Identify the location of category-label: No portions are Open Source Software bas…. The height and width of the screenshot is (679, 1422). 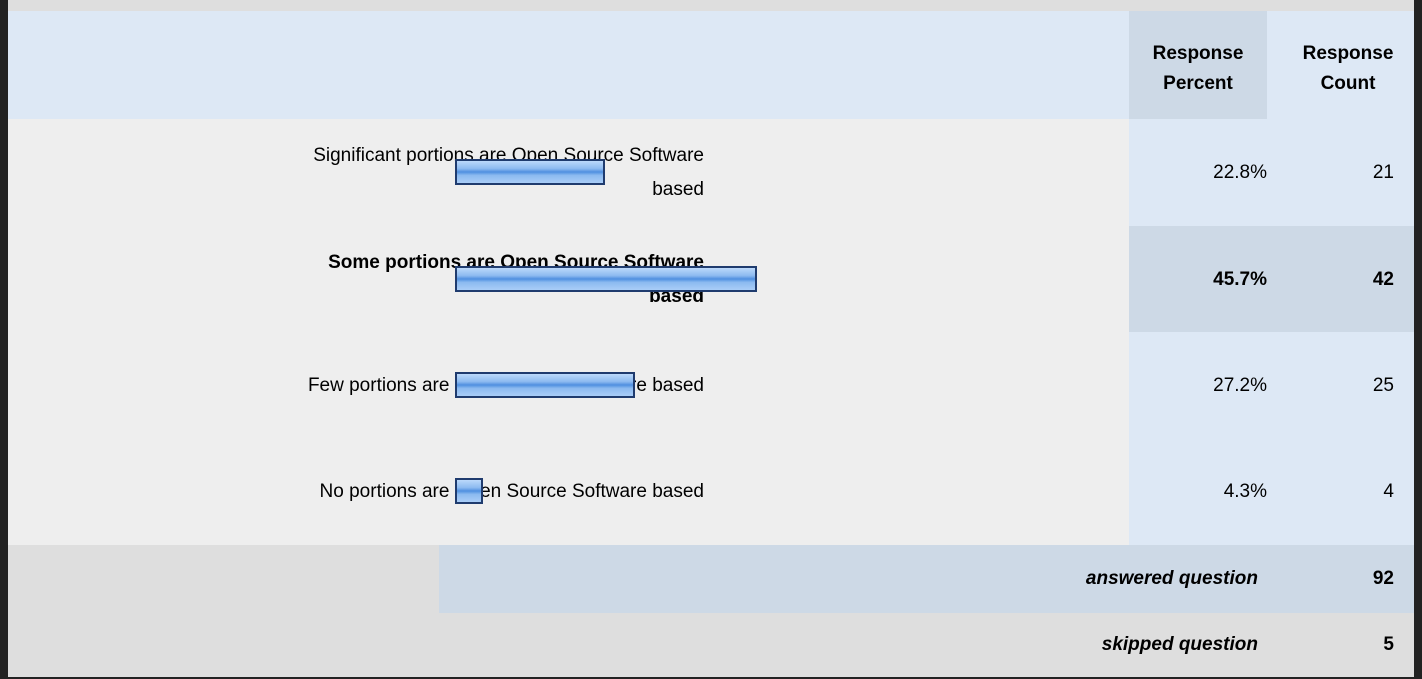
(511, 491).